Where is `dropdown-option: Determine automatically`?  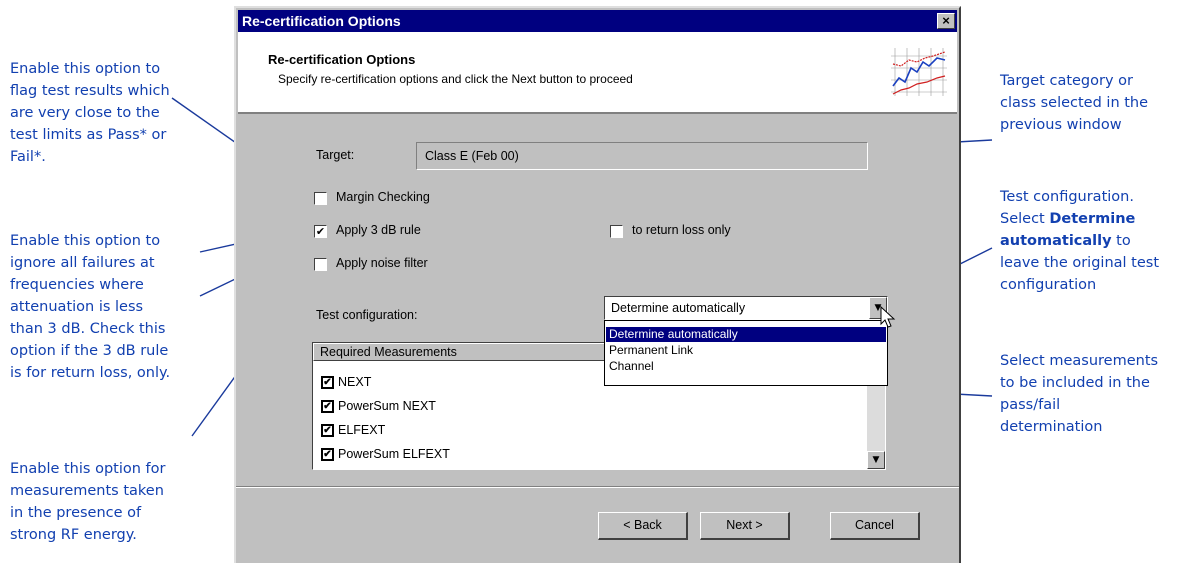 dropdown-option: Determine automatically is located at coordinates (746, 334).